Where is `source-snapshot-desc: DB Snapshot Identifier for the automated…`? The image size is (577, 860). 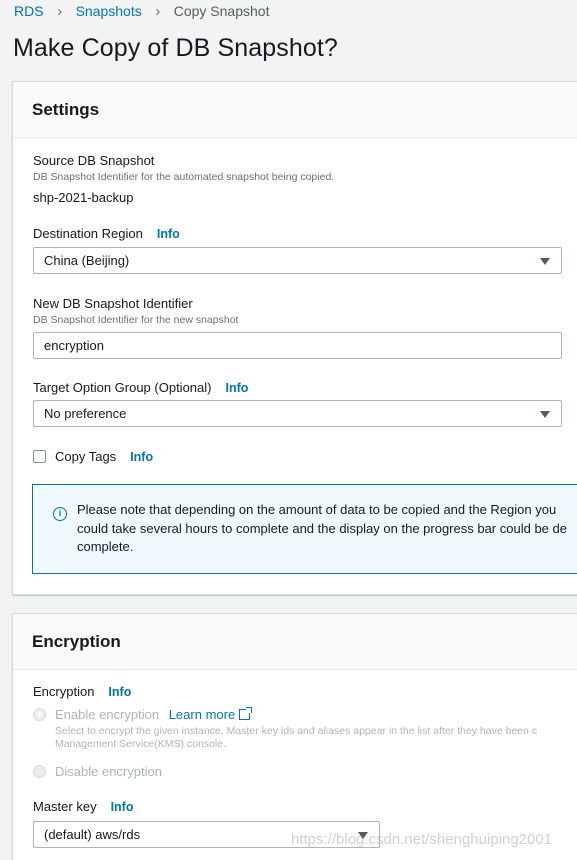 source-snapshot-desc: DB Snapshot Identifier for the automated… is located at coordinates (184, 177).